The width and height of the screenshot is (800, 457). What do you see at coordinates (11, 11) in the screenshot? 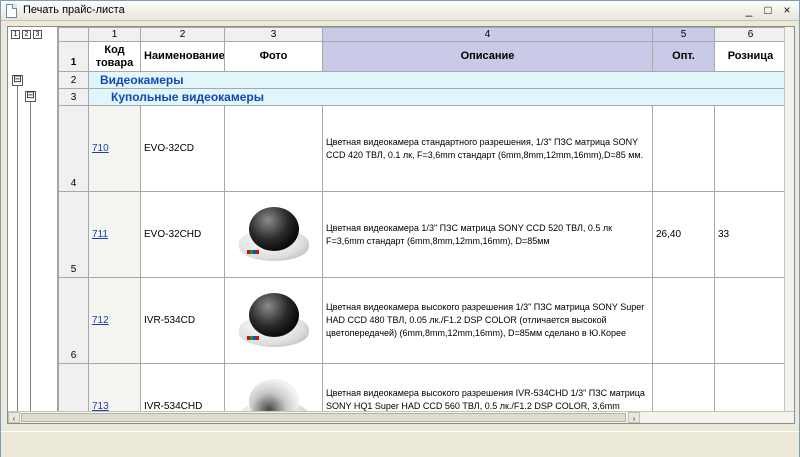
I see `document-icon` at bounding box center [11, 11].